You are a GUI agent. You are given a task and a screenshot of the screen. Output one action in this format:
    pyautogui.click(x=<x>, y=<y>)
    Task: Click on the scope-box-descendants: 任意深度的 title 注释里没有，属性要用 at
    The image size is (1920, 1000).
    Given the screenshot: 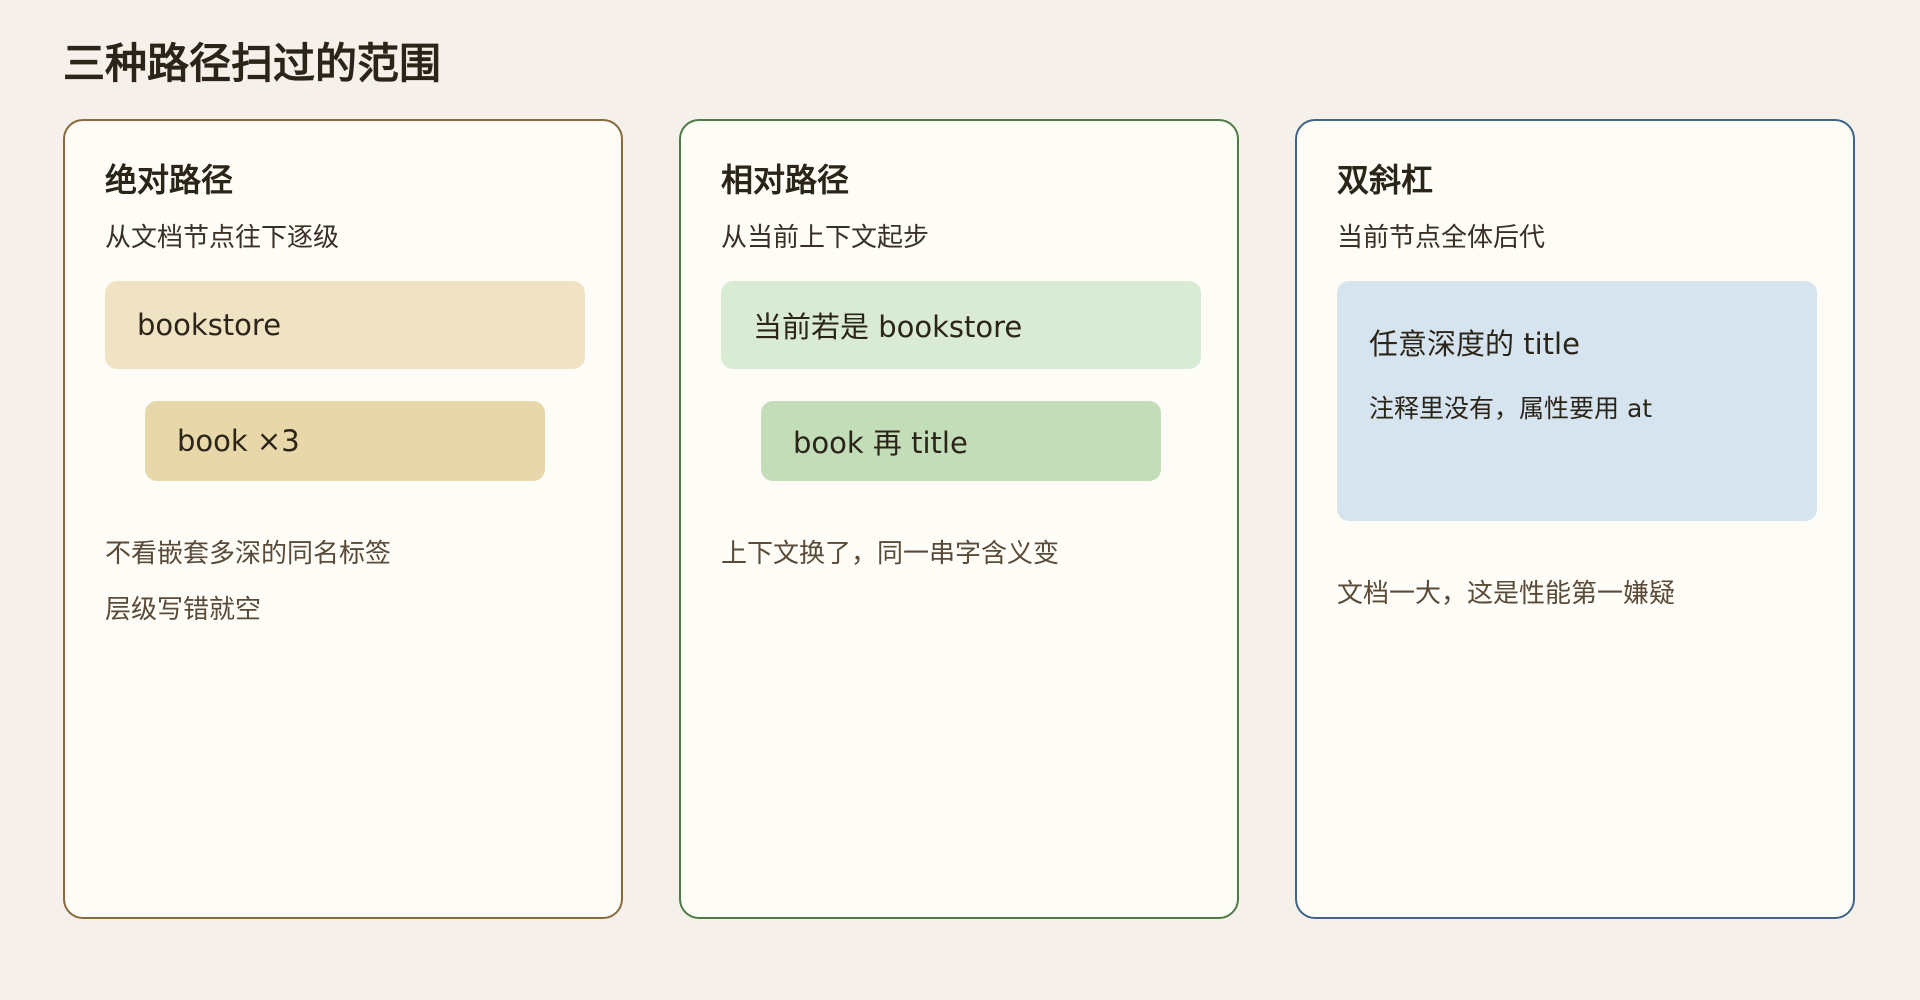 What is the action you would take?
    pyautogui.click(x=1577, y=401)
    